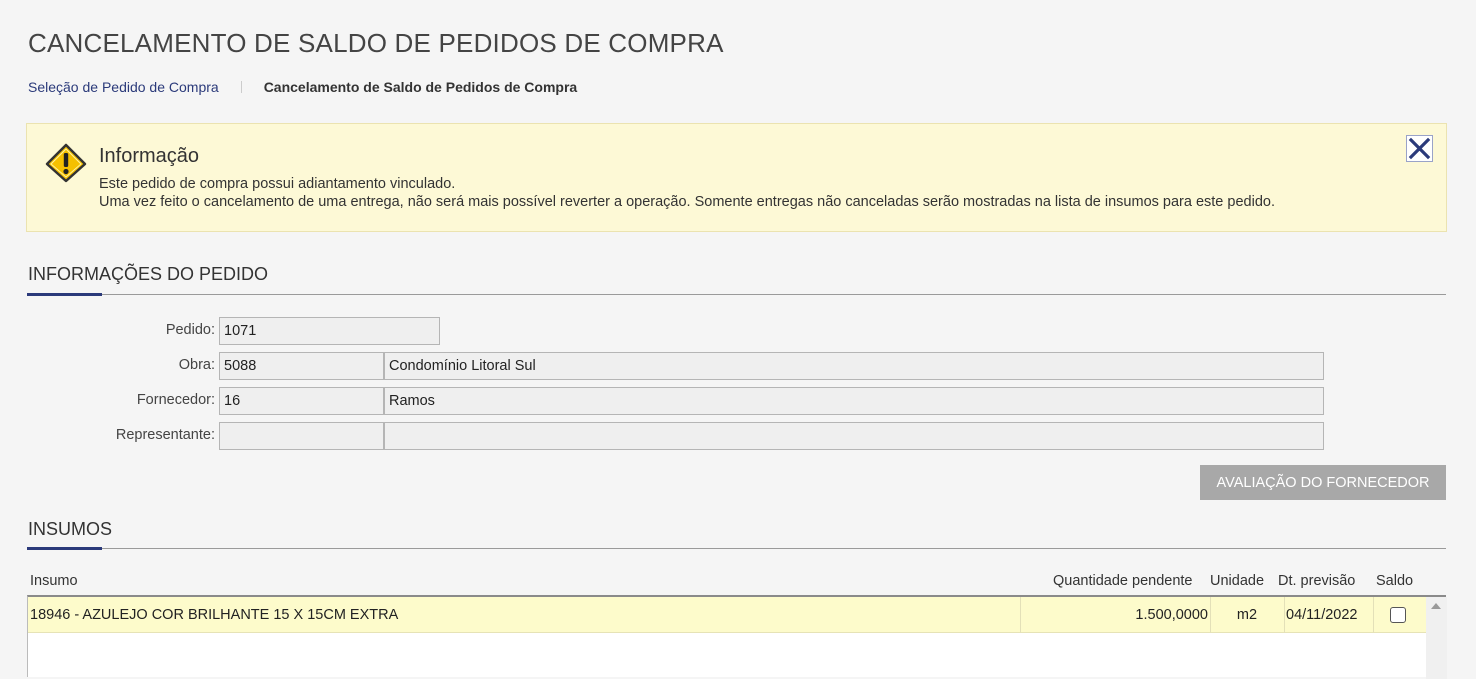  I want to click on section-title-order: INFORMAÇÕES DO PEDIDO, so click(148, 274).